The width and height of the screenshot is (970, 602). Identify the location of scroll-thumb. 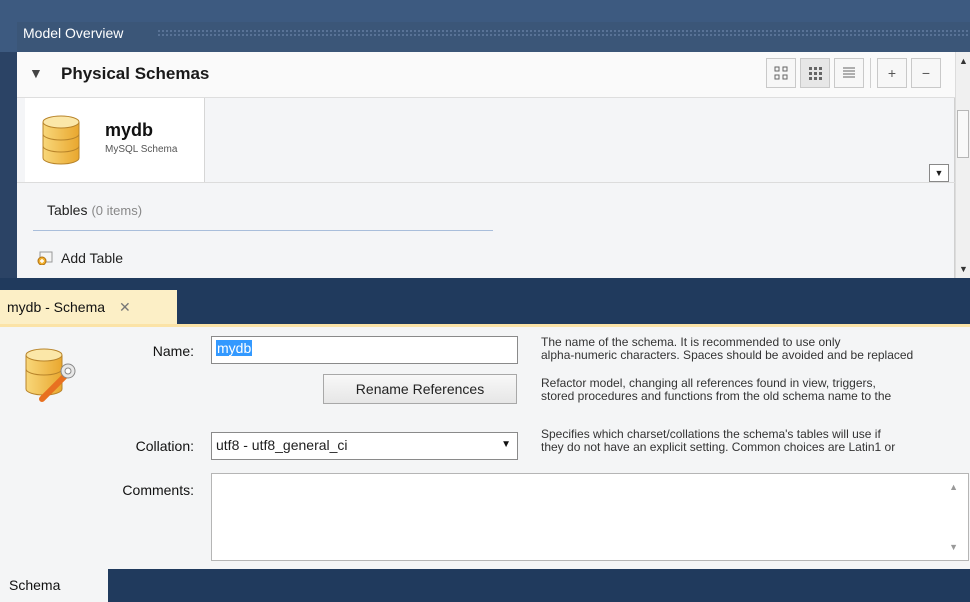
(963, 134).